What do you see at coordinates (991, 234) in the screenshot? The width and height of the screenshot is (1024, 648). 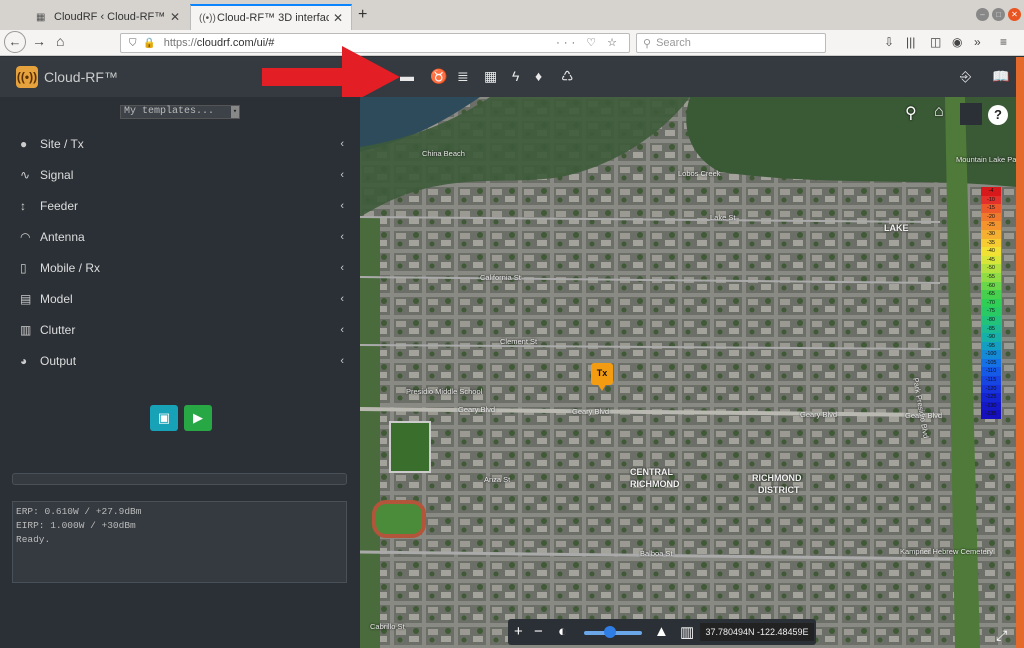 I see `legend-swatch: -30` at bounding box center [991, 234].